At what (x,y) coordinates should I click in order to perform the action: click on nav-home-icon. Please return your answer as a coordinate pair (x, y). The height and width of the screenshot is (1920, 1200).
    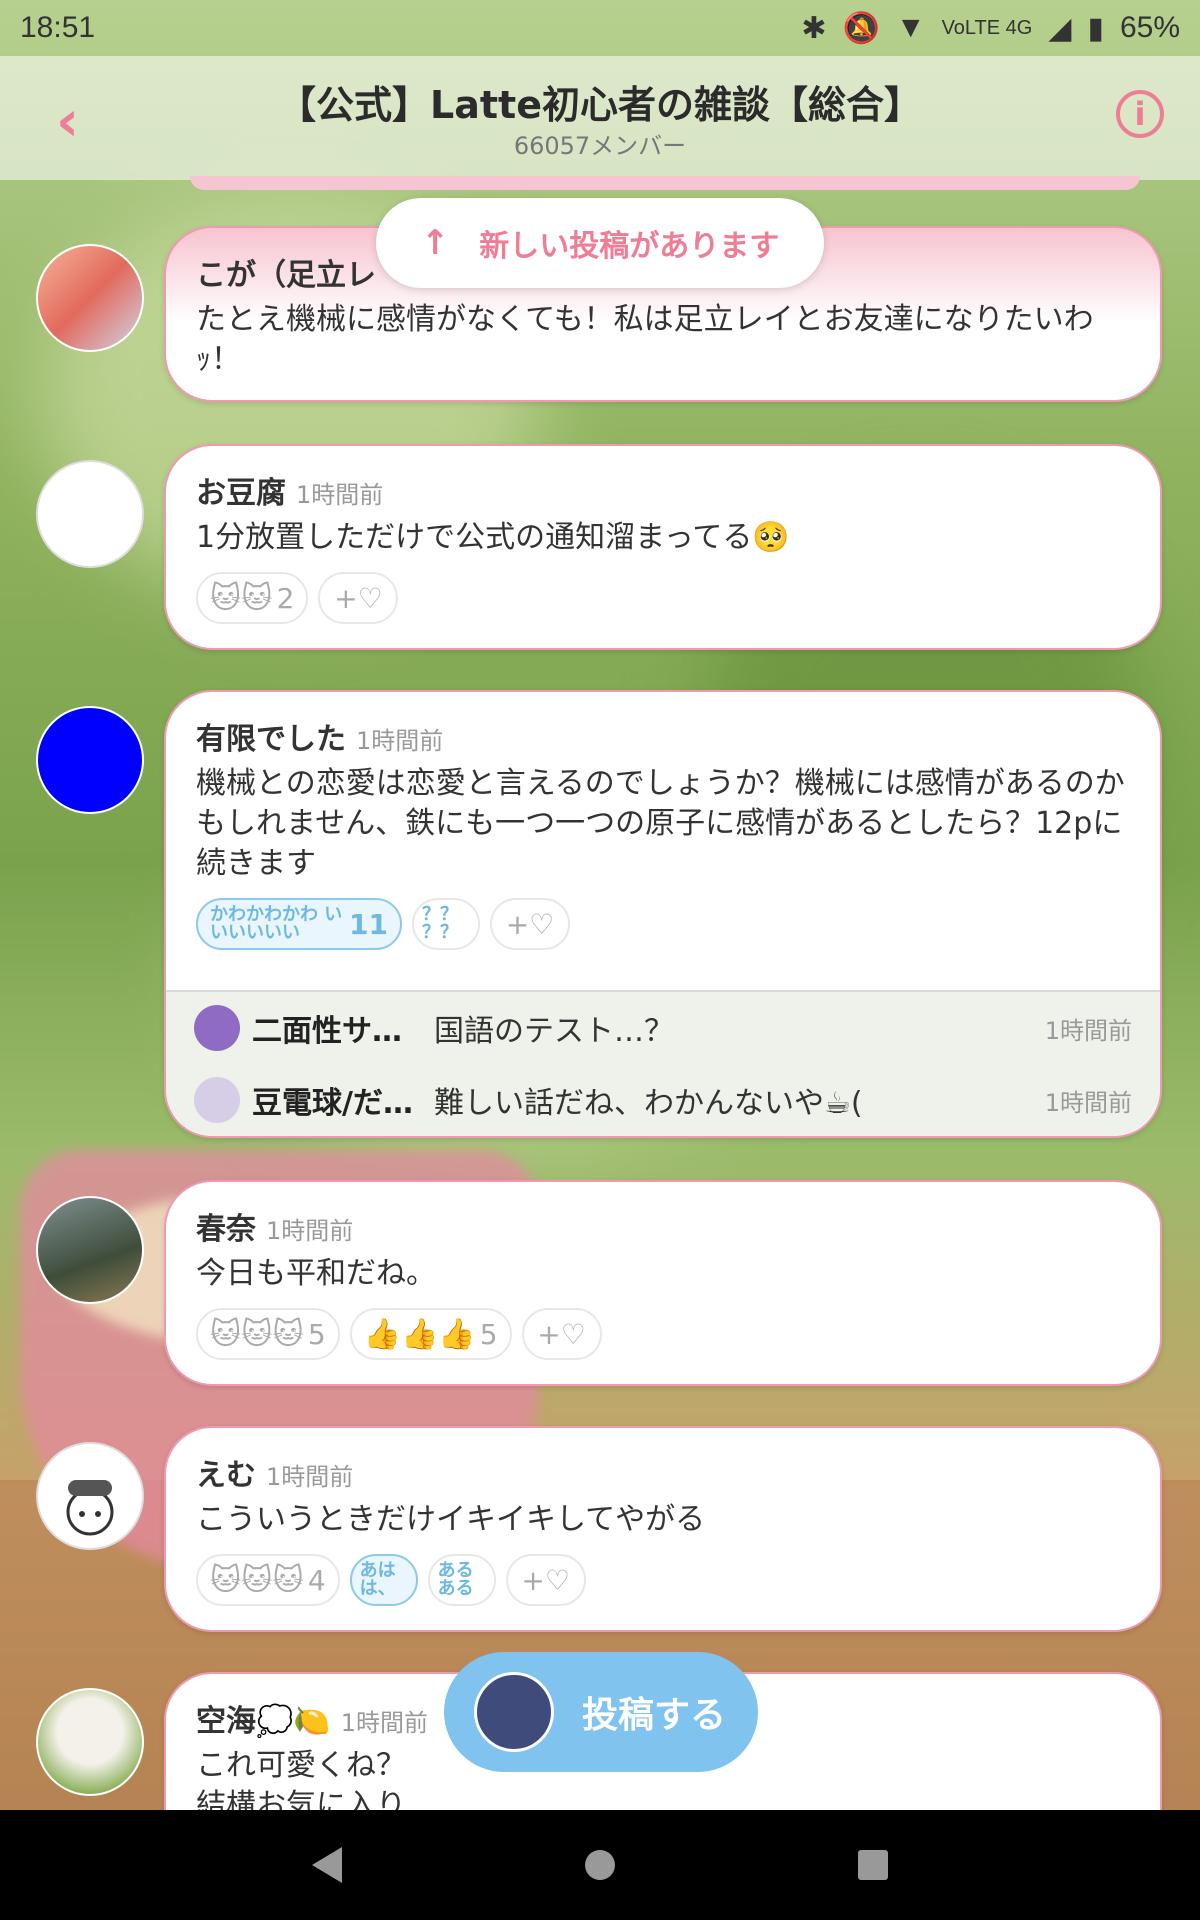
    Looking at the image, I should click on (599, 1865).